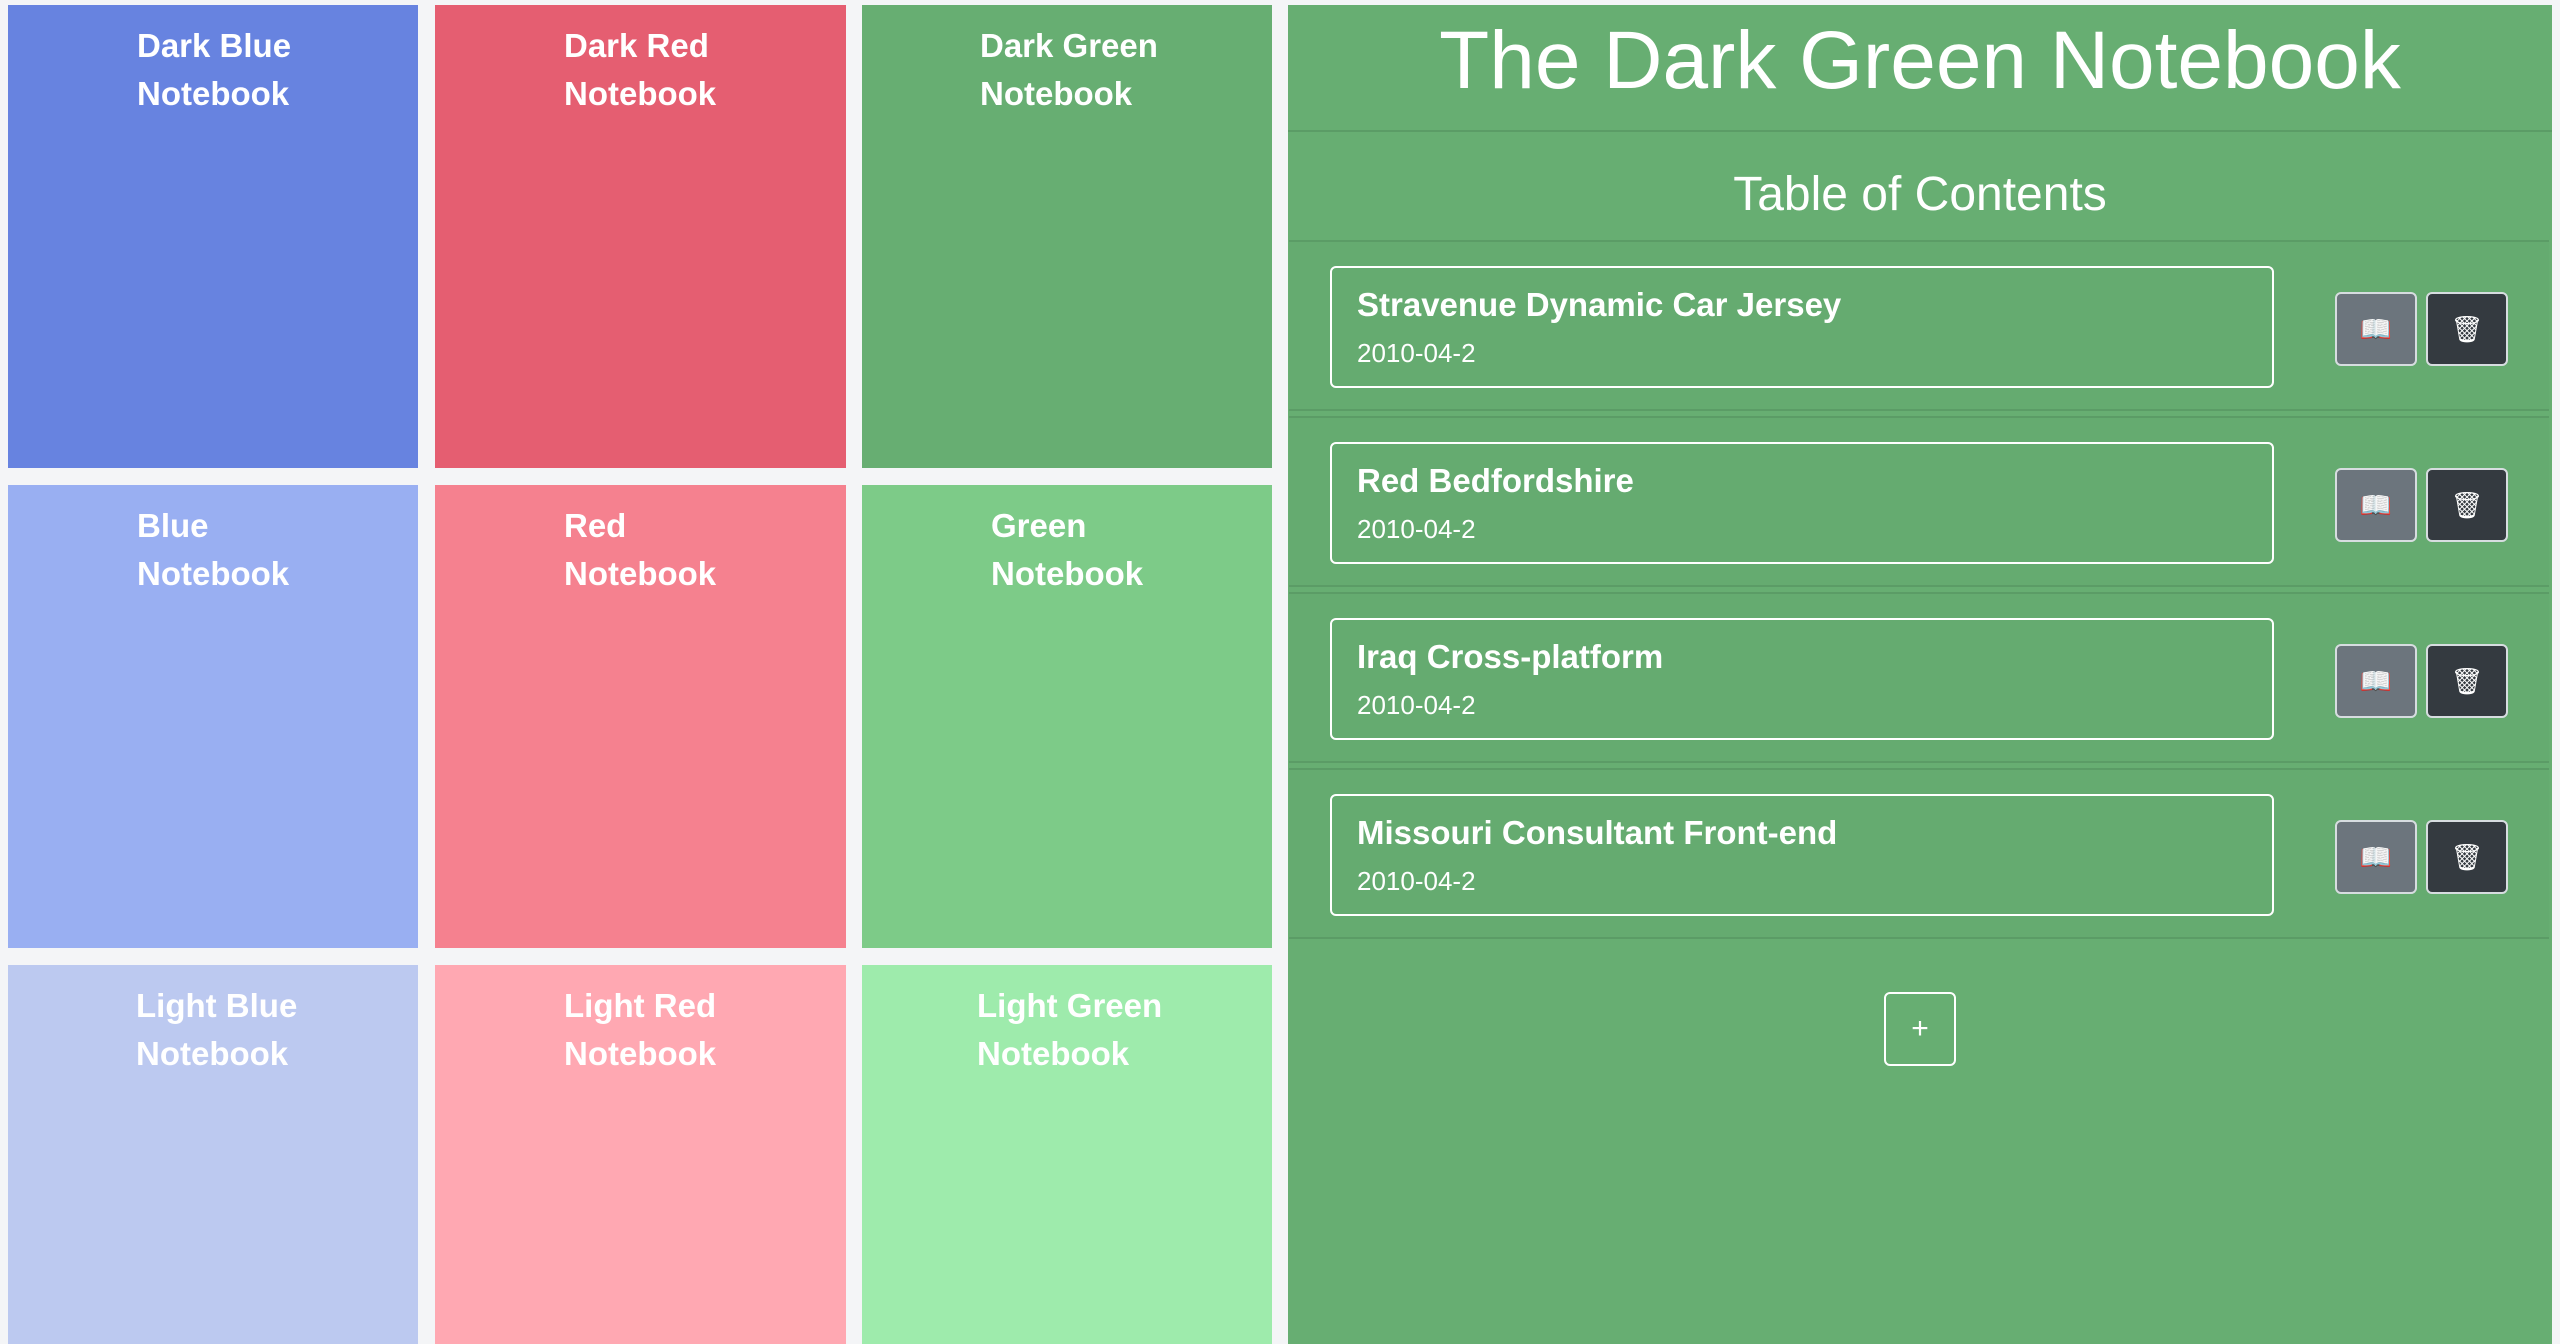 The height and width of the screenshot is (1344, 2560). I want to click on notebook-tile-label: Dark Green Notebook, so click(1069, 69).